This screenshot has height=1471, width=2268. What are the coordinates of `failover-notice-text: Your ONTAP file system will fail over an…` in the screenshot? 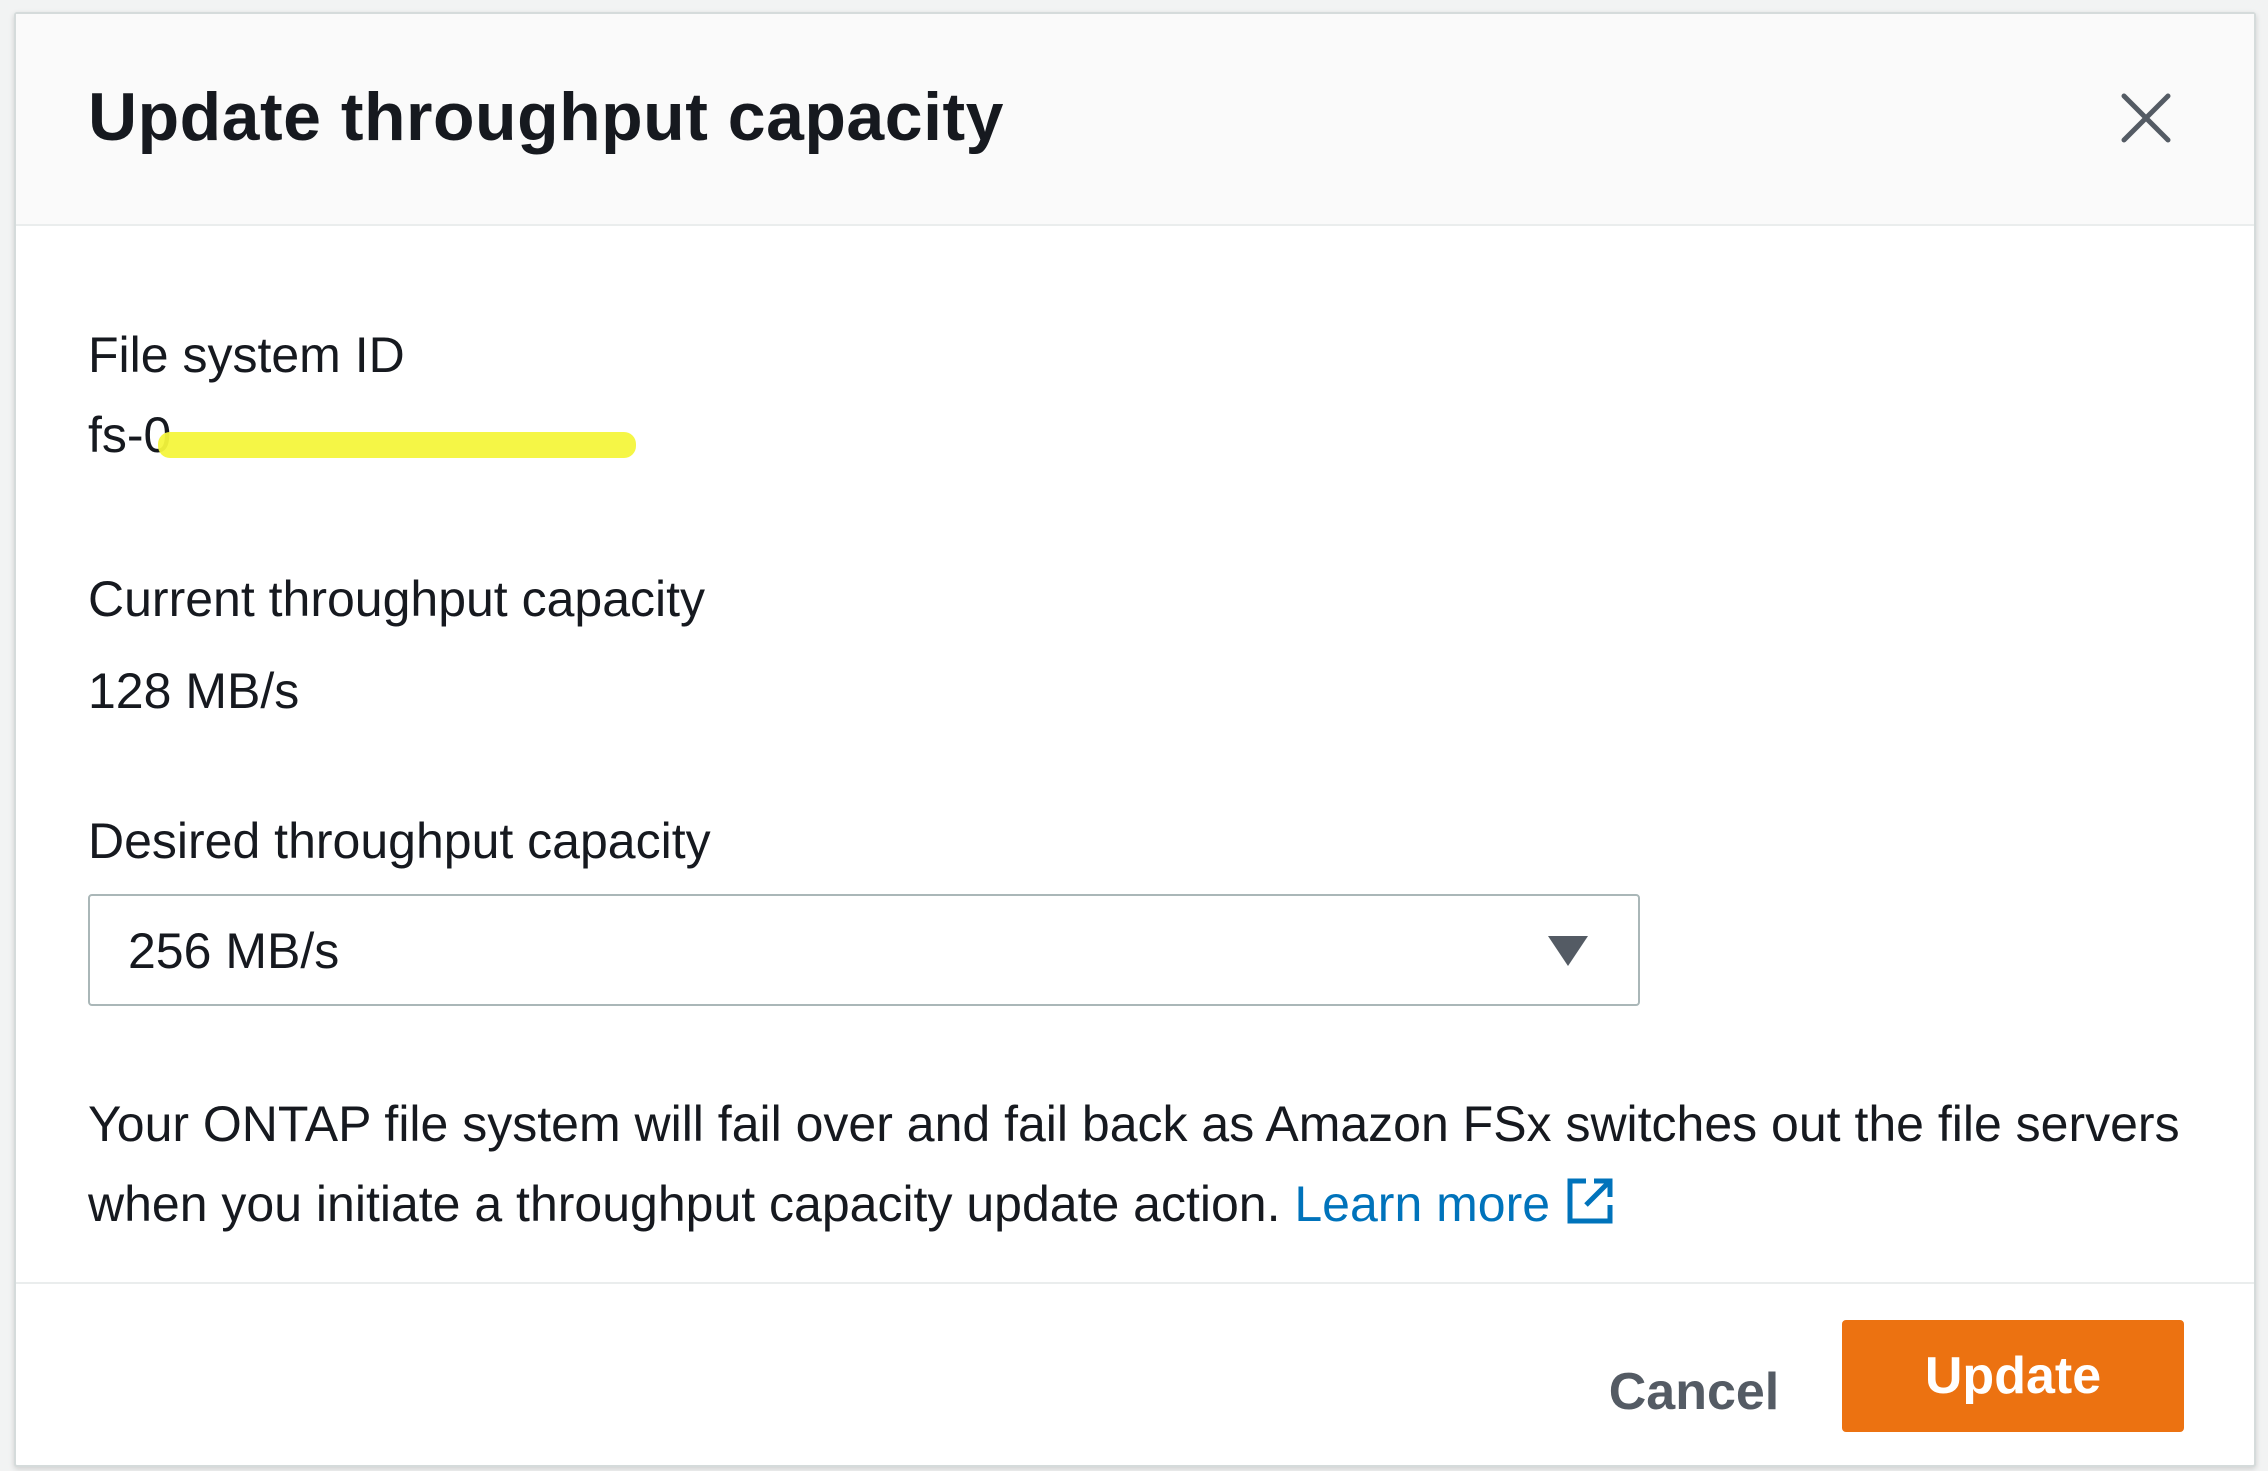 It's located at (1134, 1164).